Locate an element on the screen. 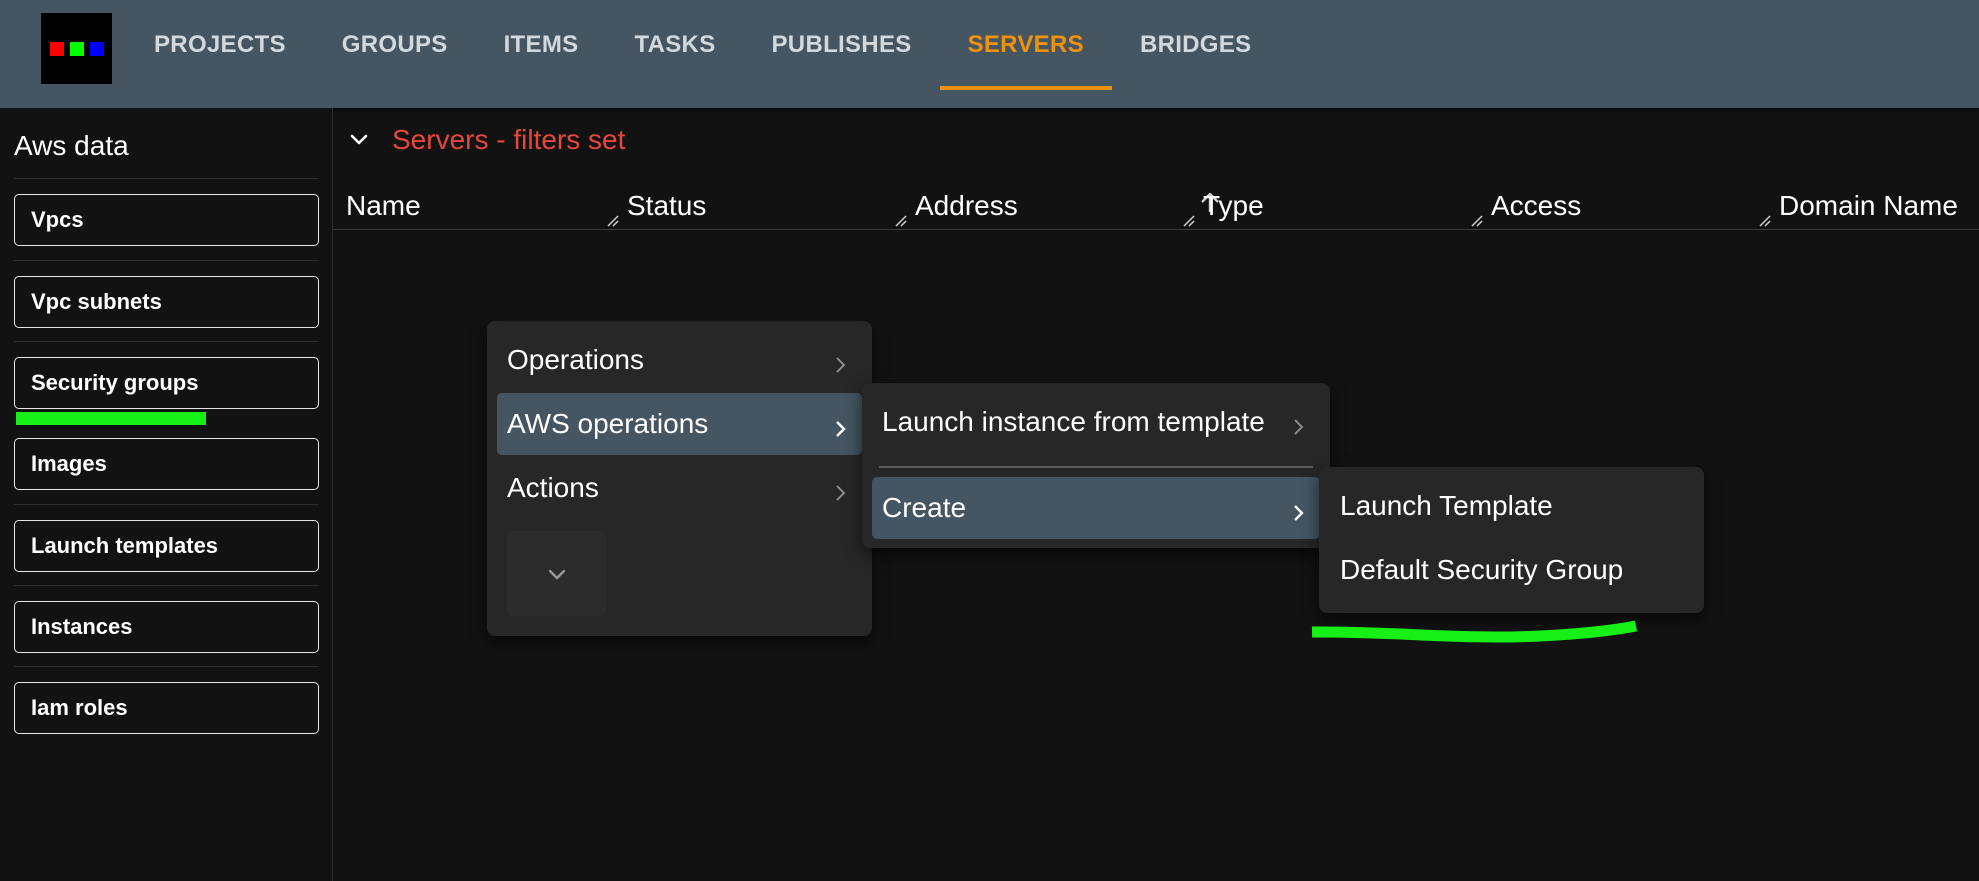  app-logo is located at coordinates (76, 48).